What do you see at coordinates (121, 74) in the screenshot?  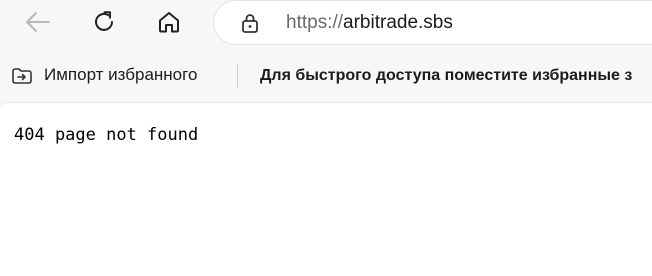 I see `import-favorites-label: Импорт избранного` at bounding box center [121, 74].